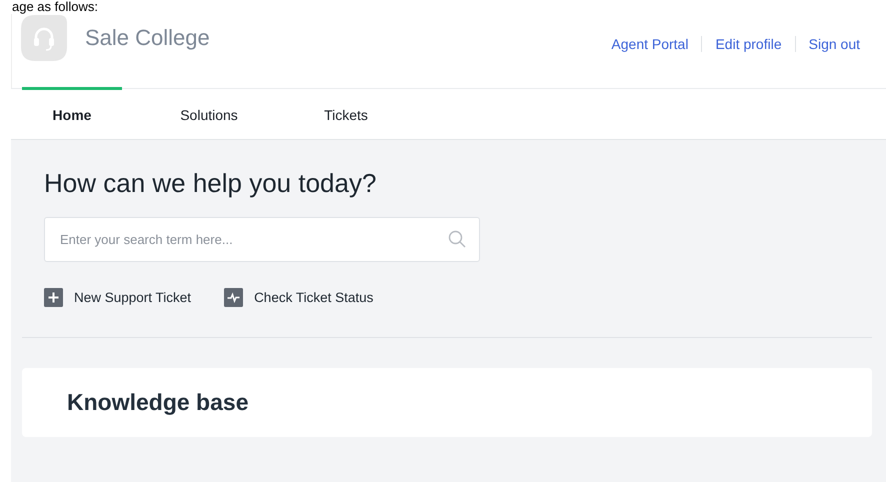 Image resolution: width=886 pixels, height=482 pixels. What do you see at coordinates (118, 297) in the screenshot?
I see `action-link: New Support Ticket` at bounding box center [118, 297].